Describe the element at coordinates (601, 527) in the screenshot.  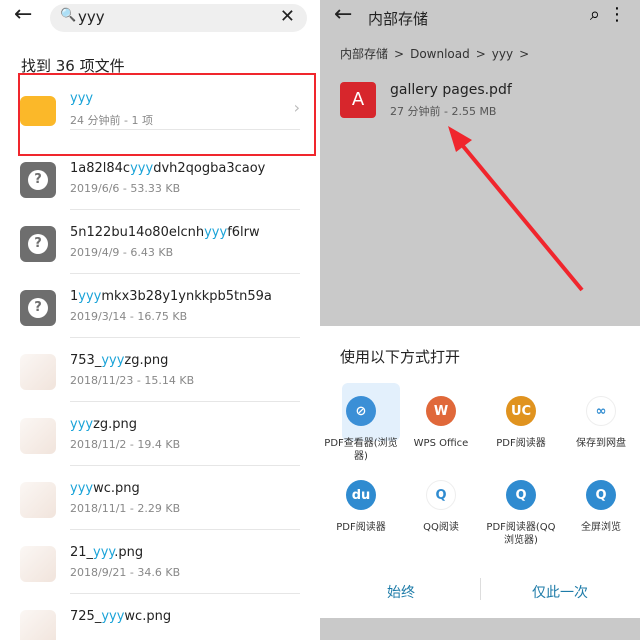
I see `app-label: 全屏浏览` at that location.